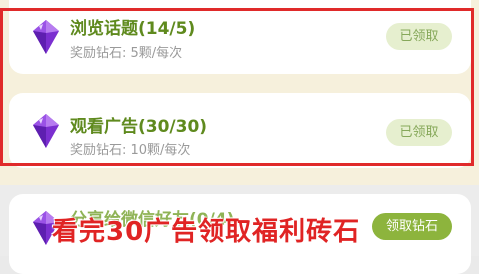  What do you see at coordinates (206, 232) in the screenshot?
I see `overlay-caption: 看完30广告领取福利砖石` at bounding box center [206, 232].